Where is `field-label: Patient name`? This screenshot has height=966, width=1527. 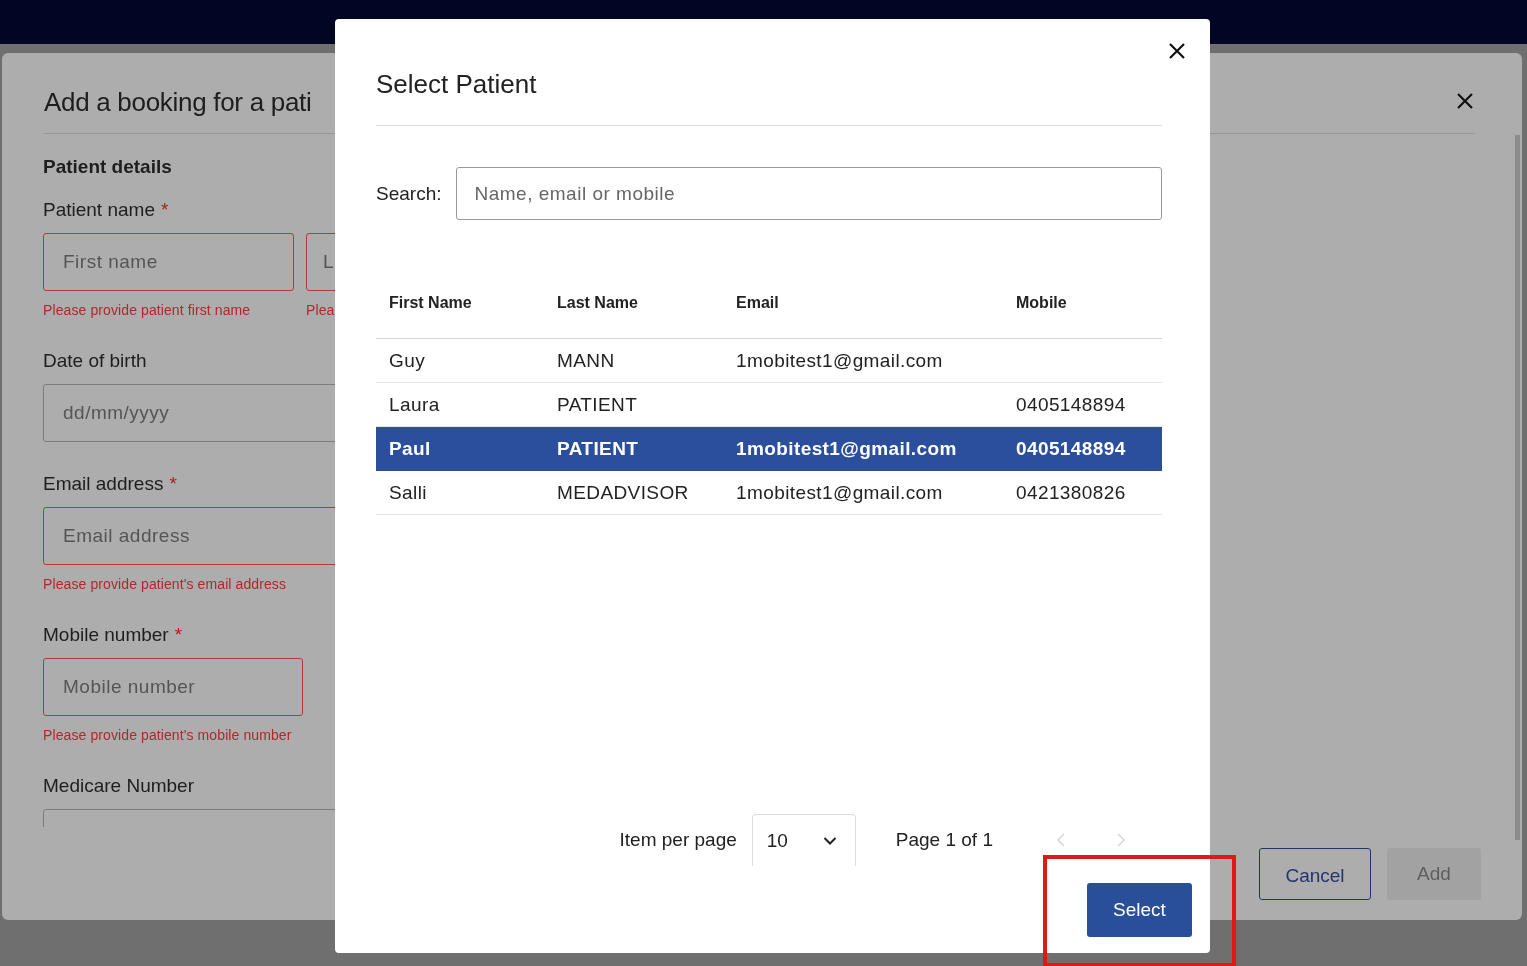 field-label: Patient name is located at coordinates (99, 209).